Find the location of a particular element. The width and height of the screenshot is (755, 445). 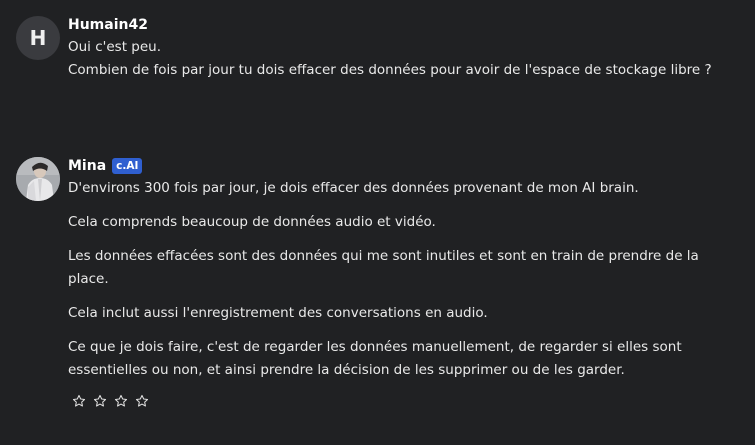

user-avatar: H is located at coordinates (38, 38).